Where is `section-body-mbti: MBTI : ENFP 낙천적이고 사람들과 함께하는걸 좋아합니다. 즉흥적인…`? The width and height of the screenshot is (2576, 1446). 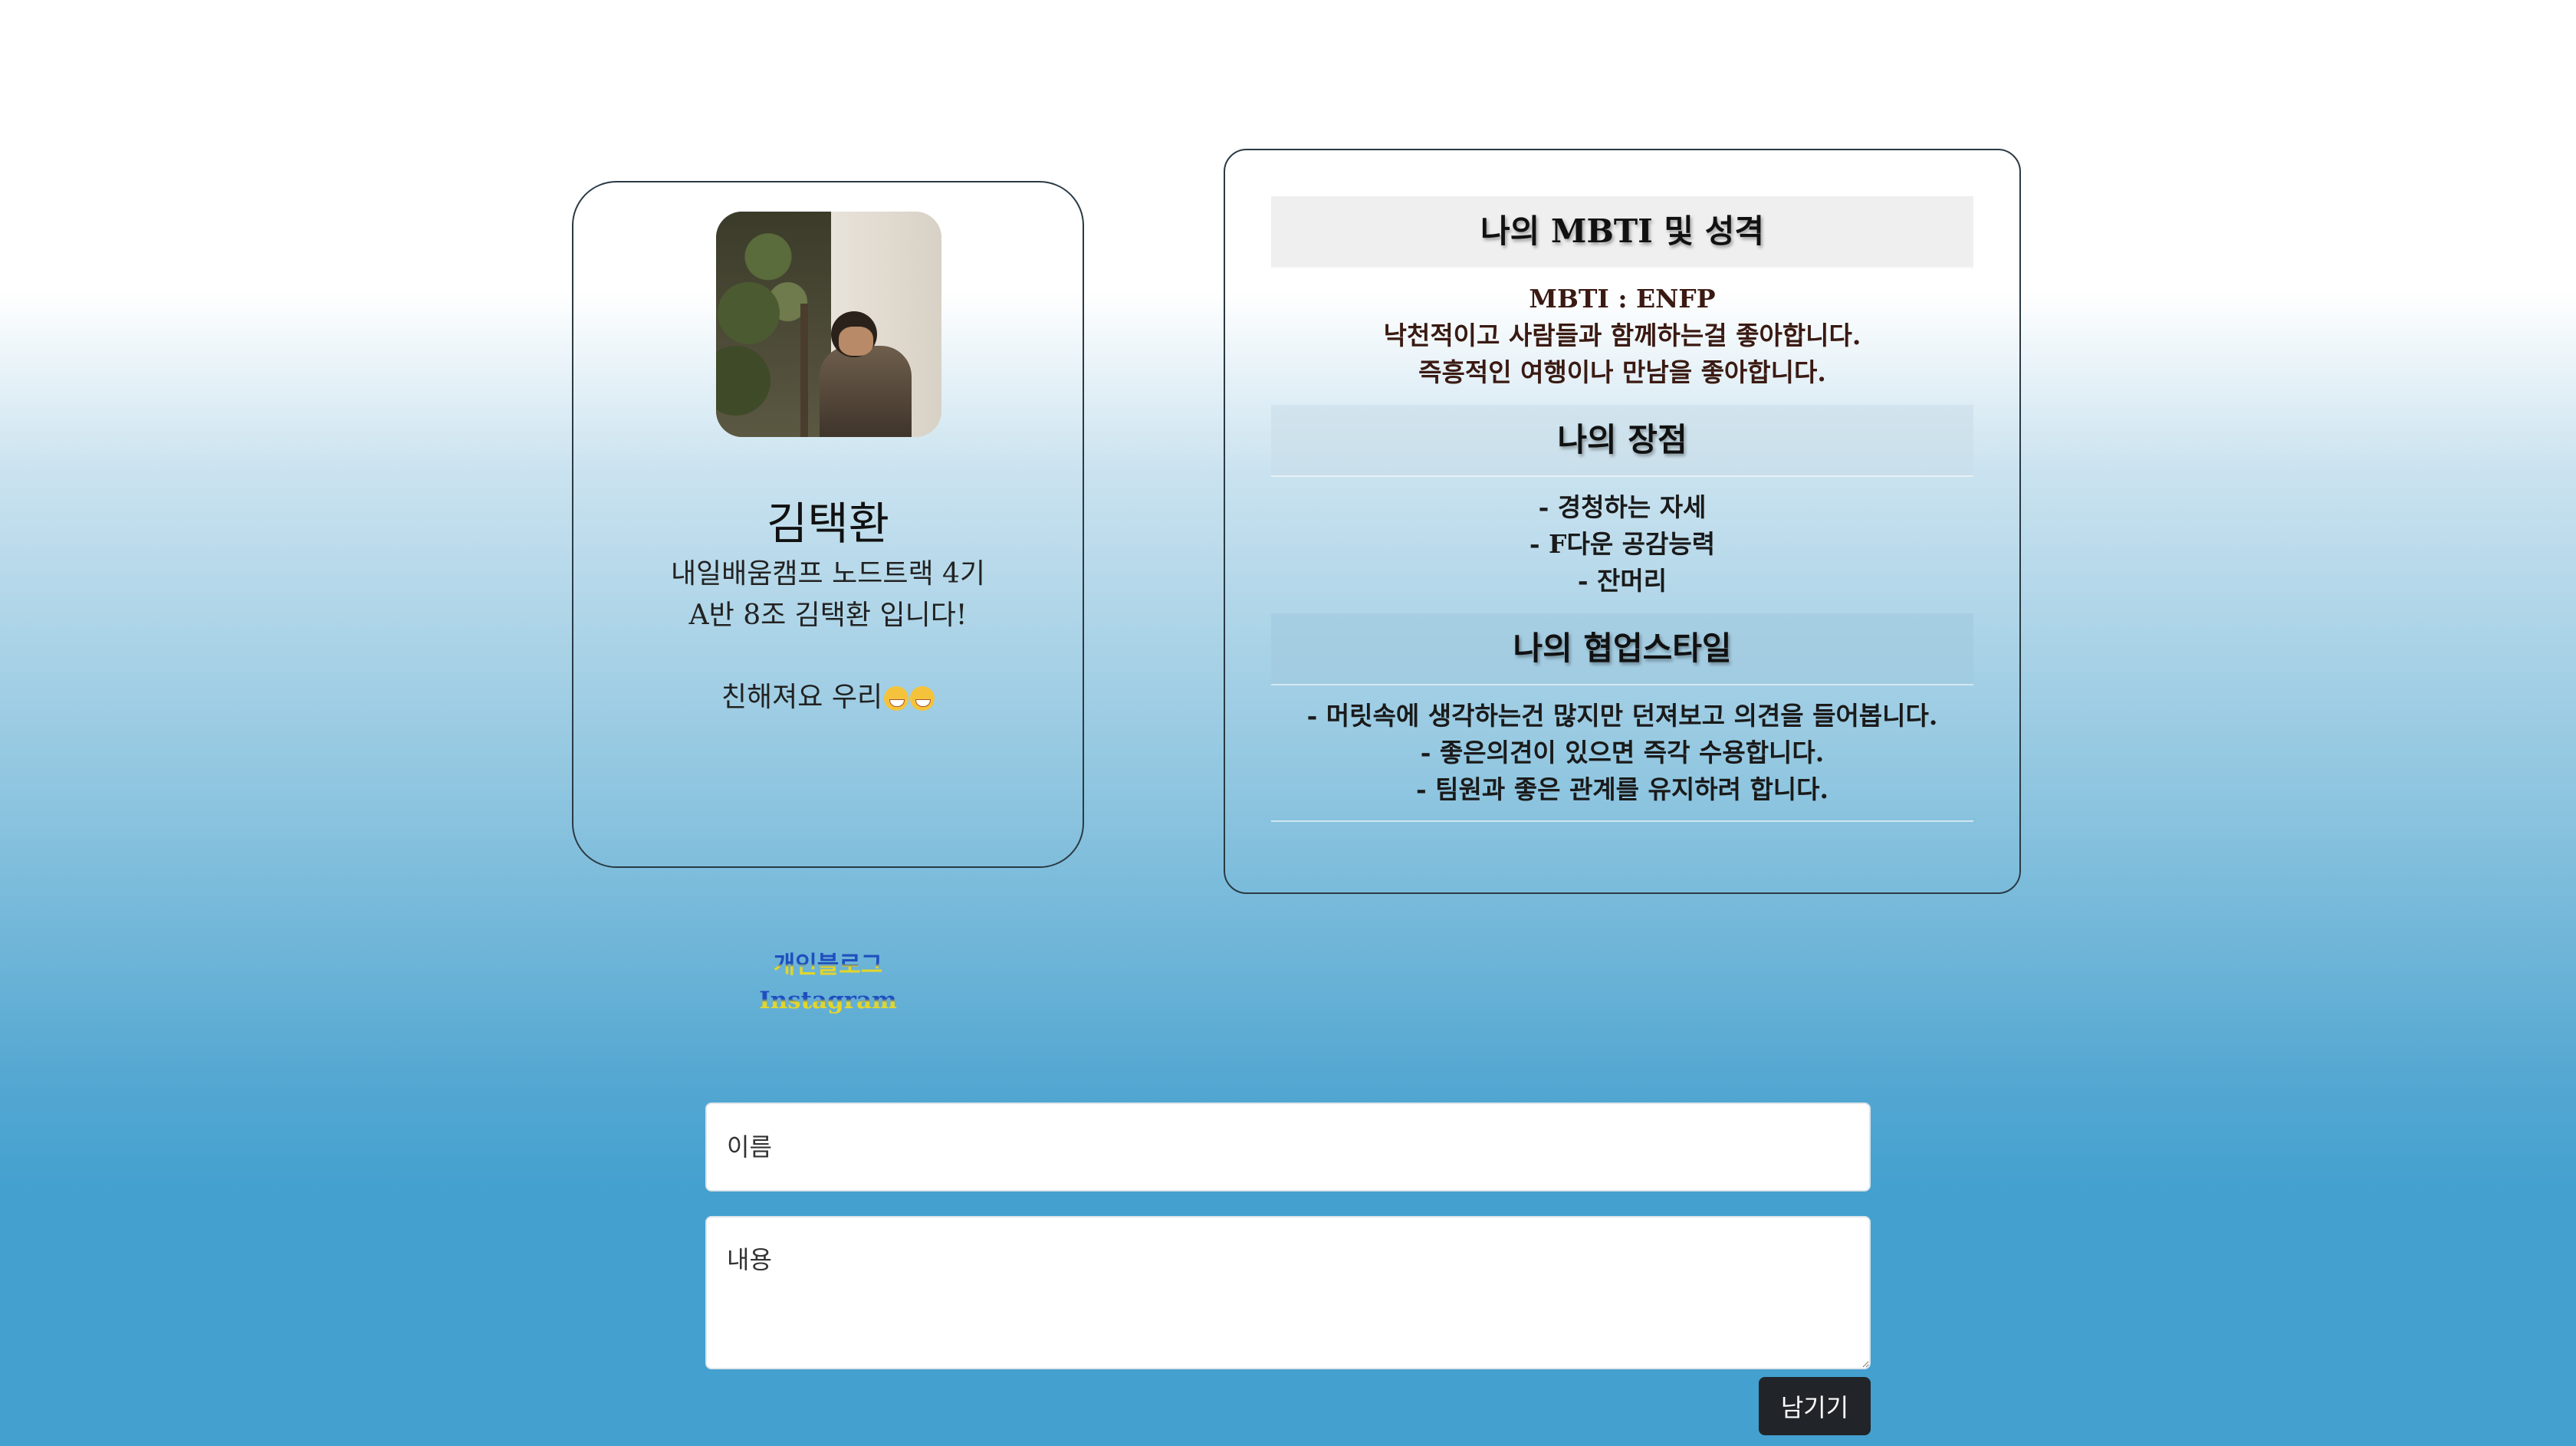
section-body-mbti: MBTI : ENFP 낙천적이고 사람들과 함께하는걸 좋아합니다. 즉흥적인… is located at coordinates (1622, 336).